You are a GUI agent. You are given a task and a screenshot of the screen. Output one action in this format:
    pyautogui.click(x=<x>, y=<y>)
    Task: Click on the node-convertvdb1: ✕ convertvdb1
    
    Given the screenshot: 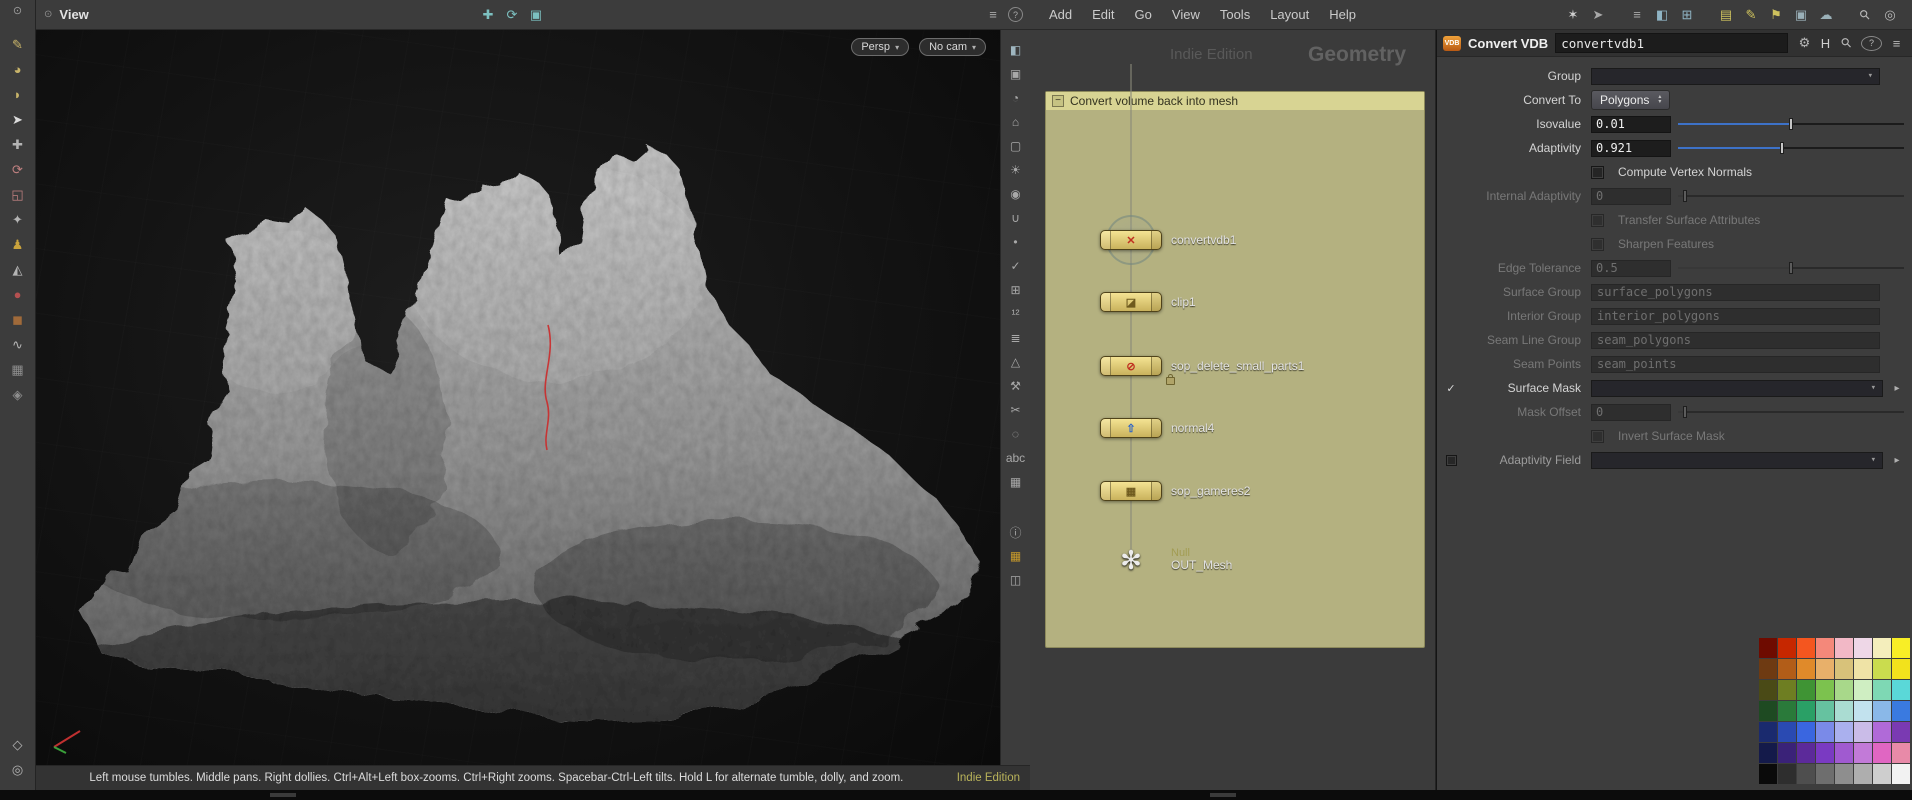 What is the action you would take?
    pyautogui.click(x=1168, y=240)
    